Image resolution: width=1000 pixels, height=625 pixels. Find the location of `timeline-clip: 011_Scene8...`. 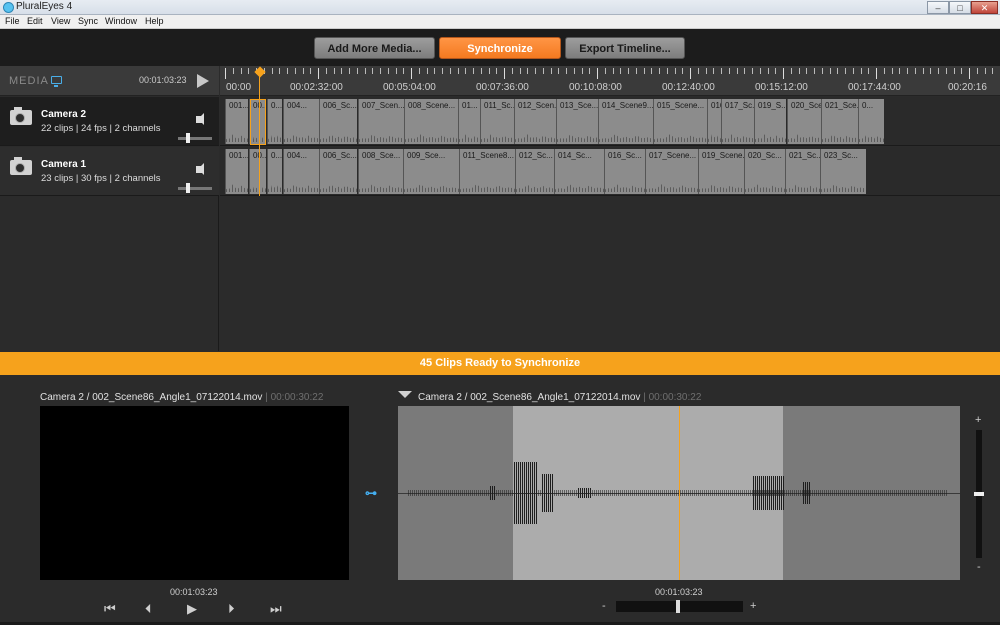

timeline-clip: 011_Scene8... is located at coordinates (487, 171).